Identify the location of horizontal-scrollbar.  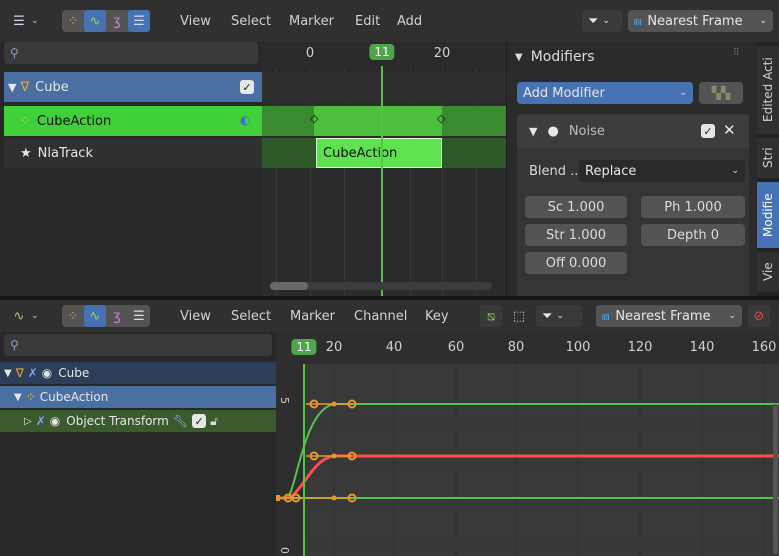
(381, 286).